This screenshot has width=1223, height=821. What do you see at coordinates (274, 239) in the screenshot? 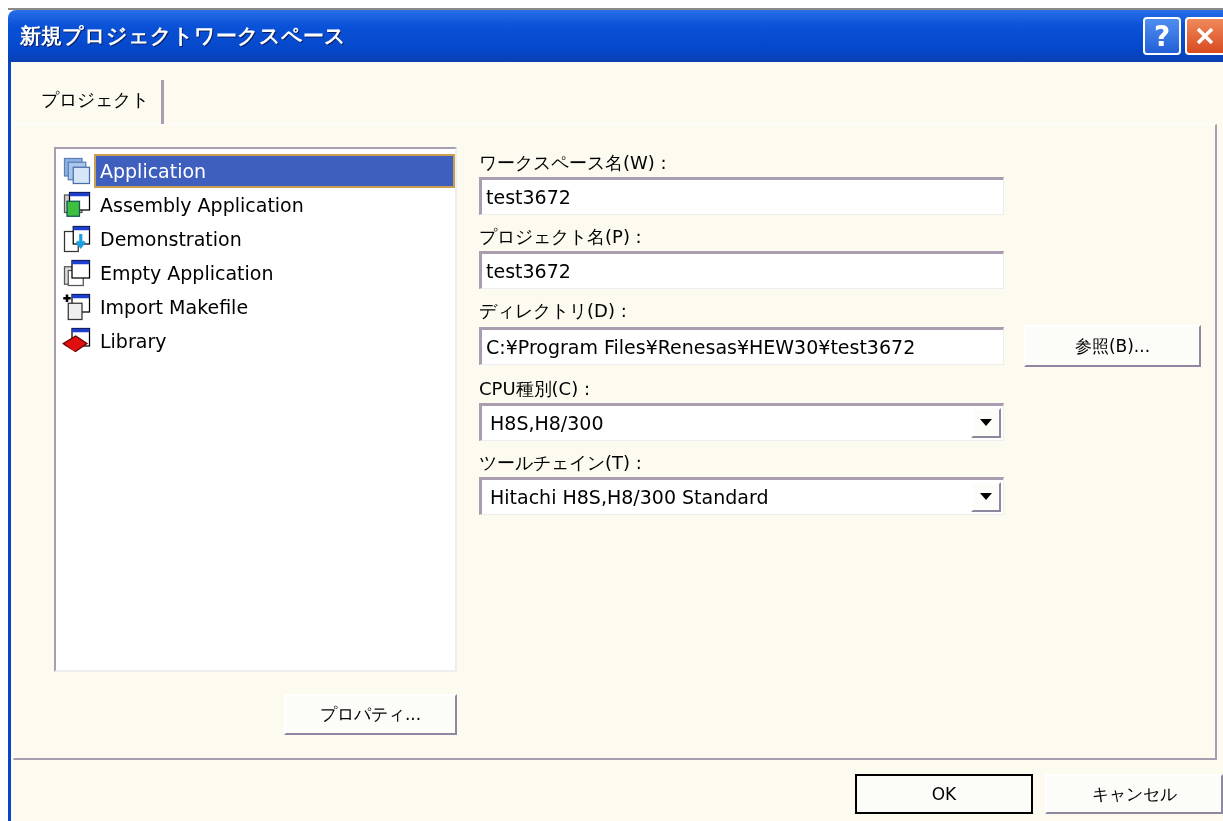
I see `list-item: Demonstration` at bounding box center [274, 239].